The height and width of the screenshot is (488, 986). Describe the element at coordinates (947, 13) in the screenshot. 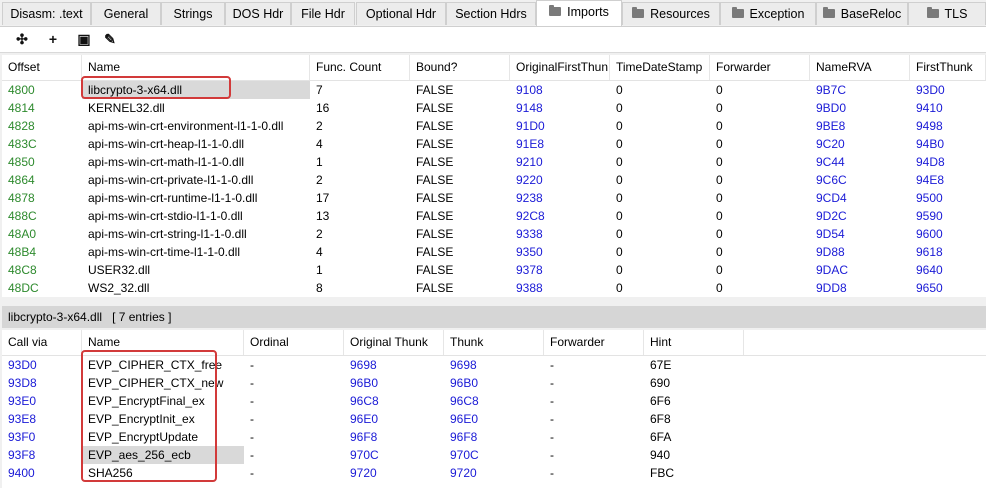

I see `tab-tls: TLS` at that location.